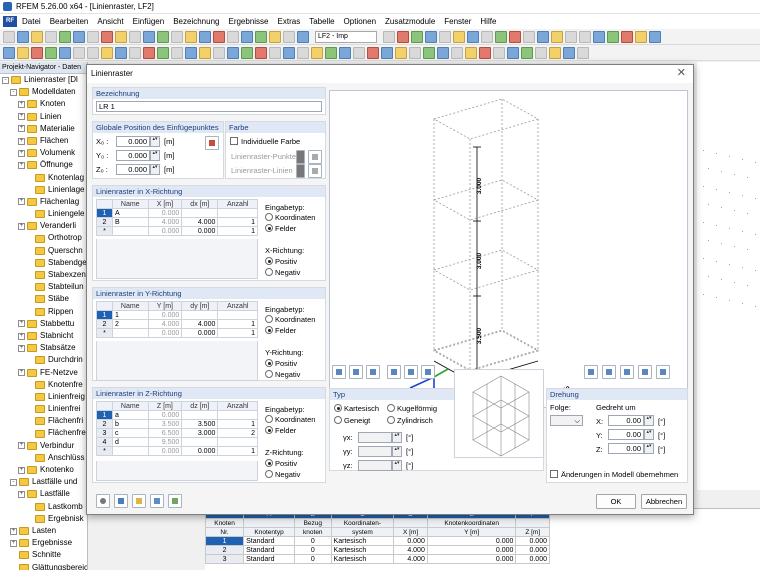 Image resolution: width=760 pixels, height=570 pixels. What do you see at coordinates (410, 21) in the screenshot?
I see `menu-zusatzmodule: Zusatzmodule` at bounding box center [410, 21].